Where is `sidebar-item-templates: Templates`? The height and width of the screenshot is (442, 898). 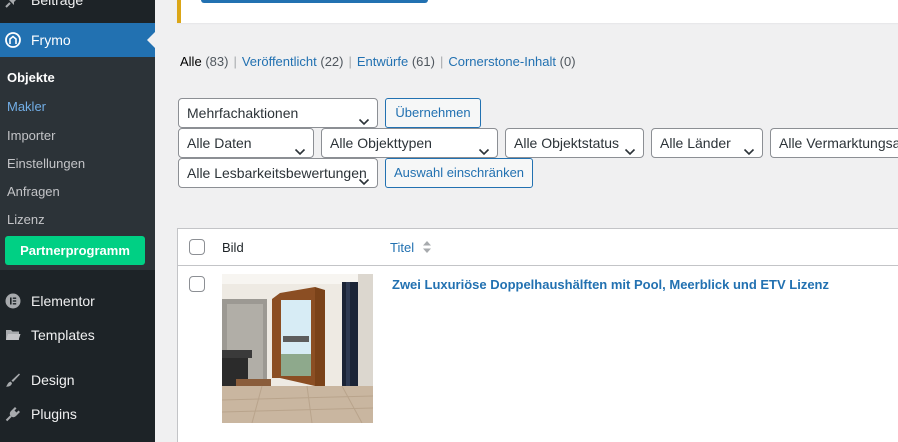
sidebar-item-templates: Templates is located at coordinates (77, 335).